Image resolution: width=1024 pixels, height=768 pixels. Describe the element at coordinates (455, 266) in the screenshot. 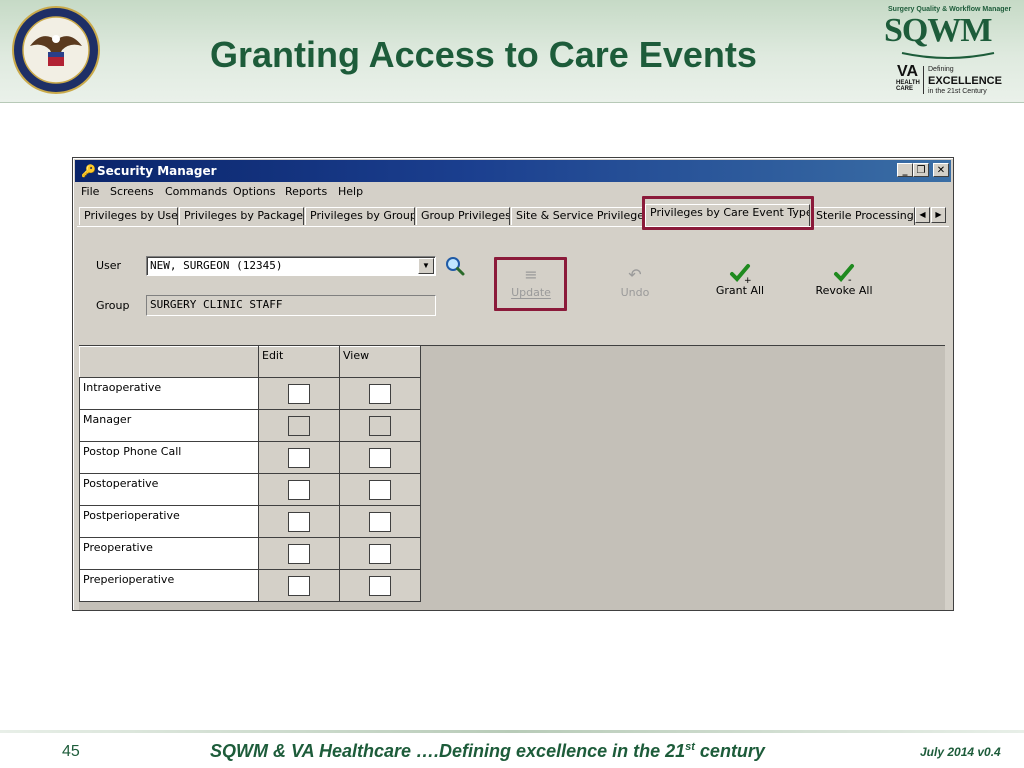

I see `search-icon` at that location.